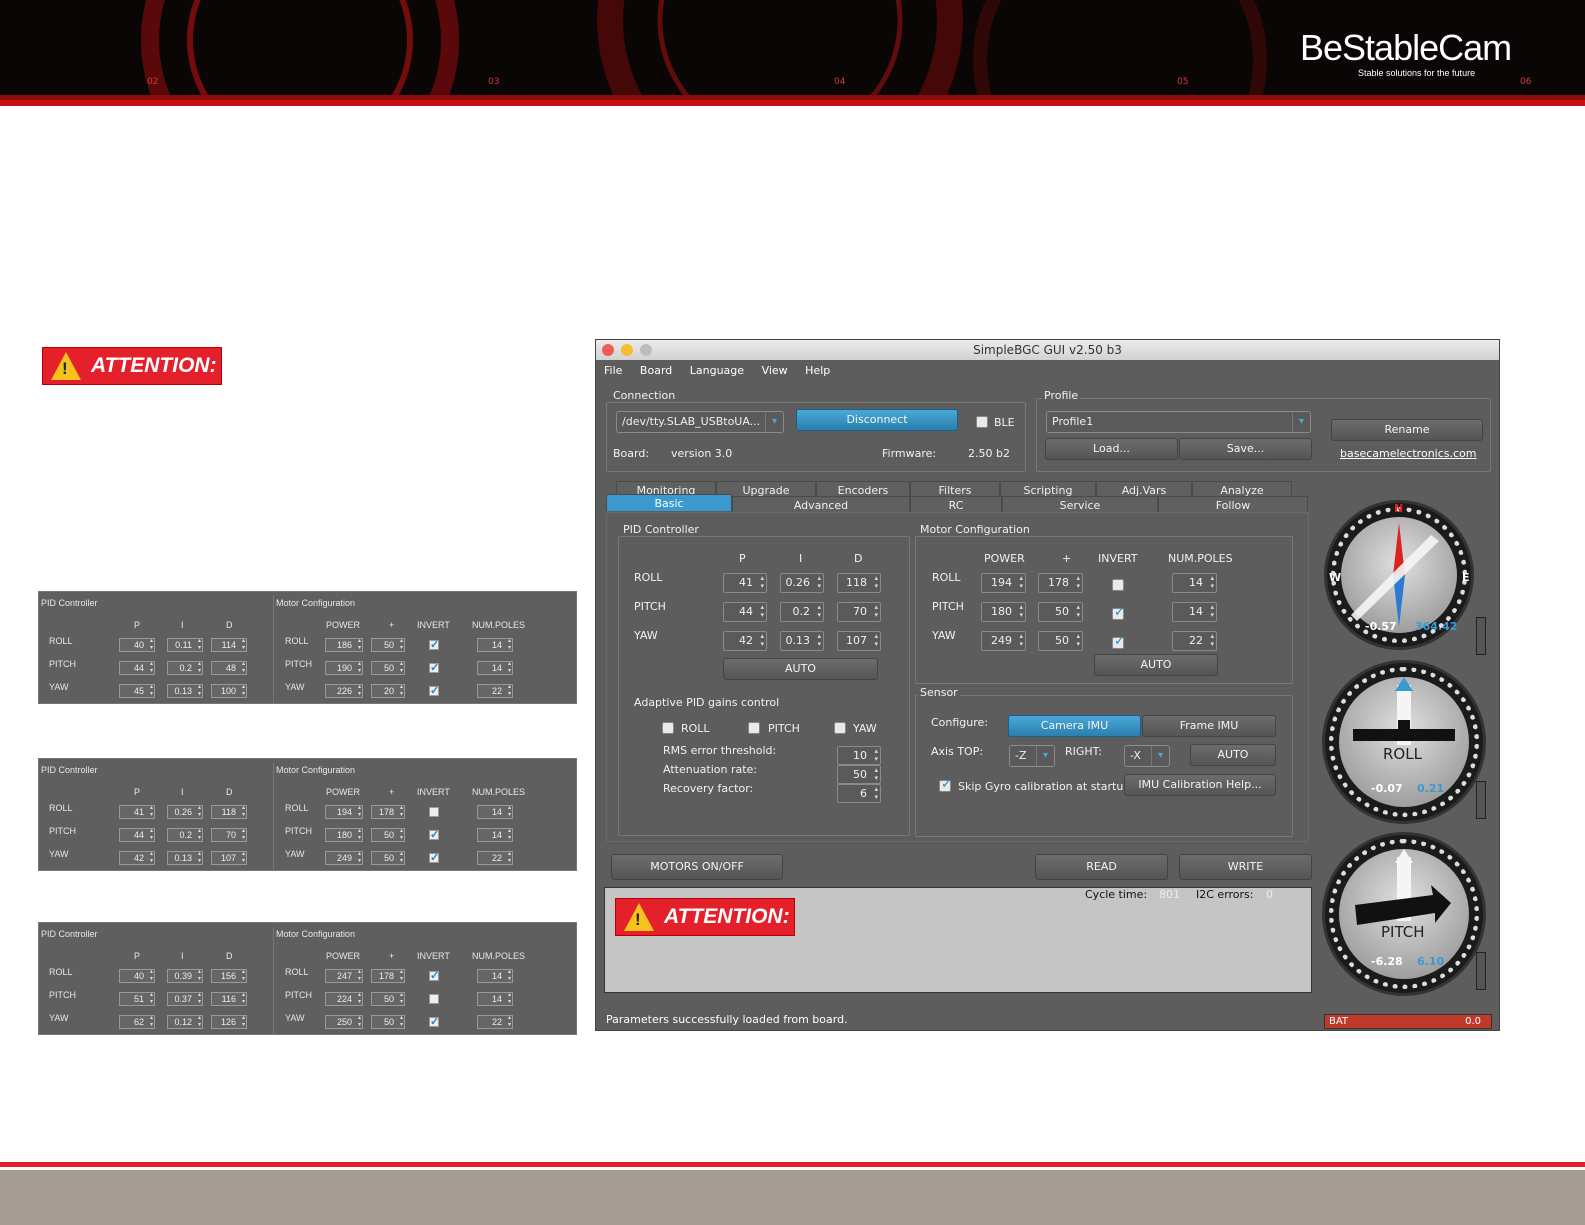 The image size is (1585, 1225). I want to click on profile-select: Profile1 ▾, so click(1178, 422).